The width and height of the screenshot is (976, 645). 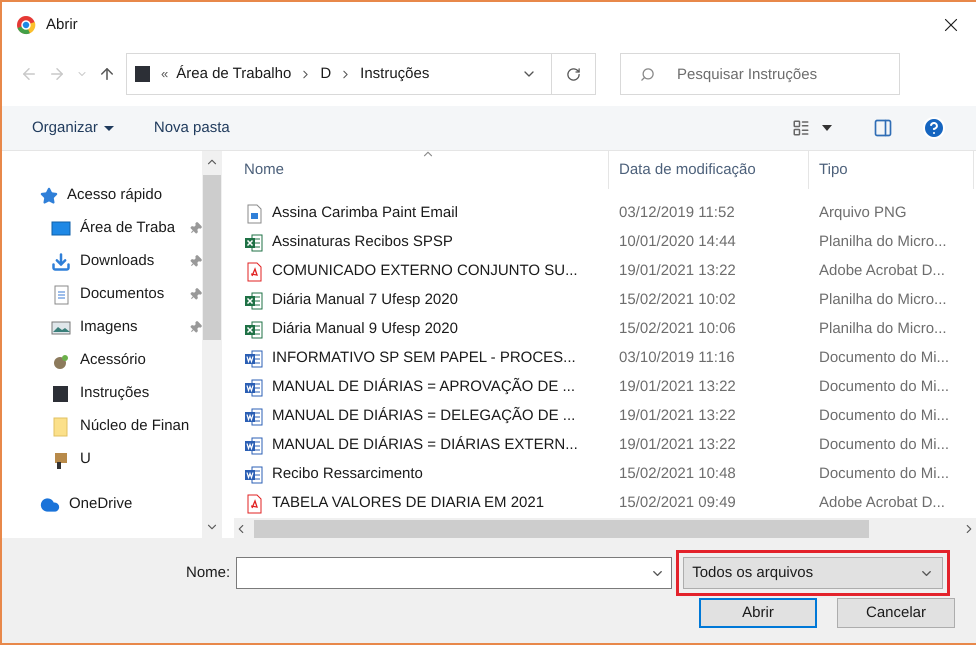 I want to click on sidebar-item: Acesso rápido, so click(x=121, y=195).